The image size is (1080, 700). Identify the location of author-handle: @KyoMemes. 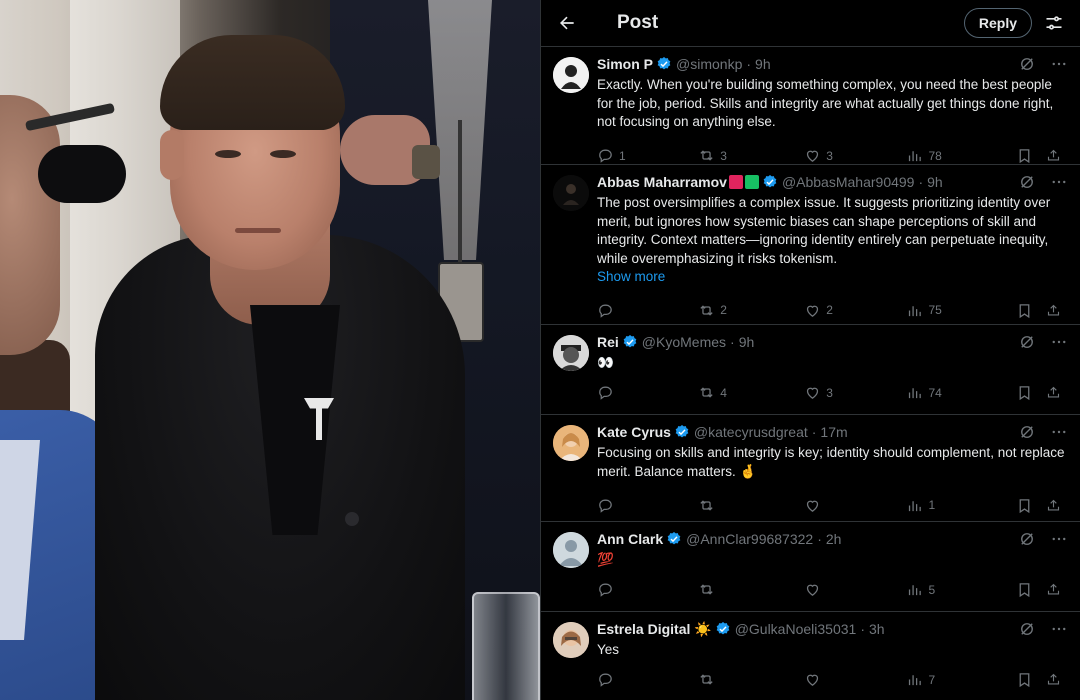
(684, 342).